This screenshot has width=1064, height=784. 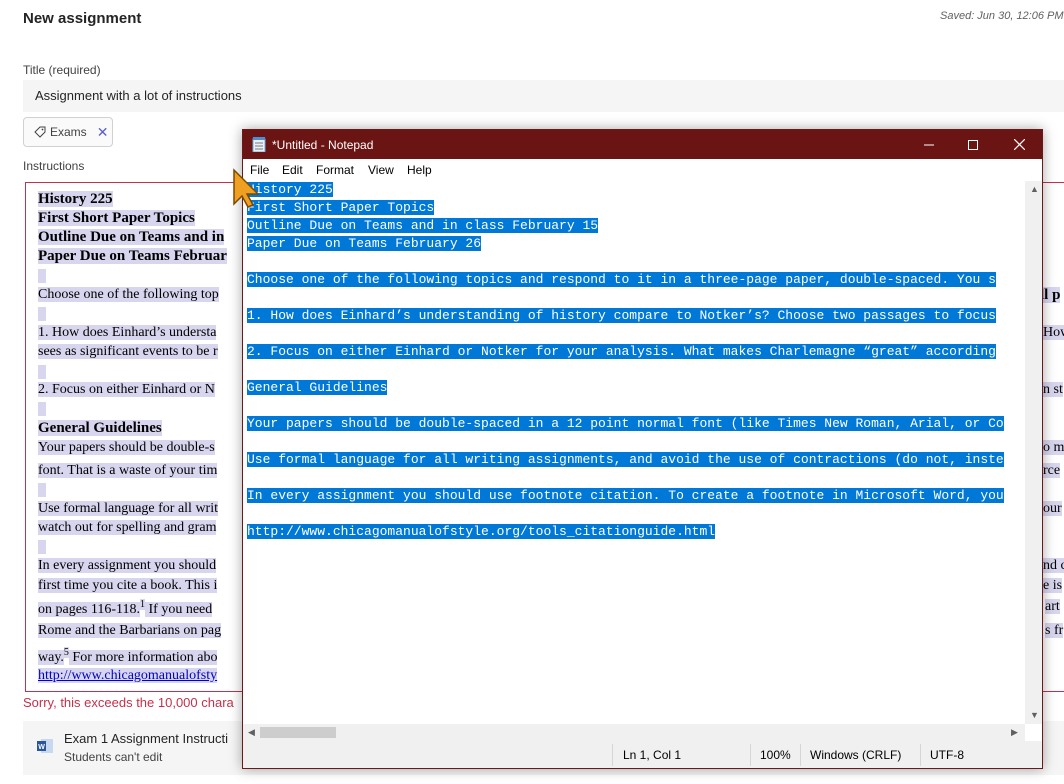 What do you see at coordinates (130, 630) in the screenshot?
I see `editor-line: Rome and the Barbarians on pag` at bounding box center [130, 630].